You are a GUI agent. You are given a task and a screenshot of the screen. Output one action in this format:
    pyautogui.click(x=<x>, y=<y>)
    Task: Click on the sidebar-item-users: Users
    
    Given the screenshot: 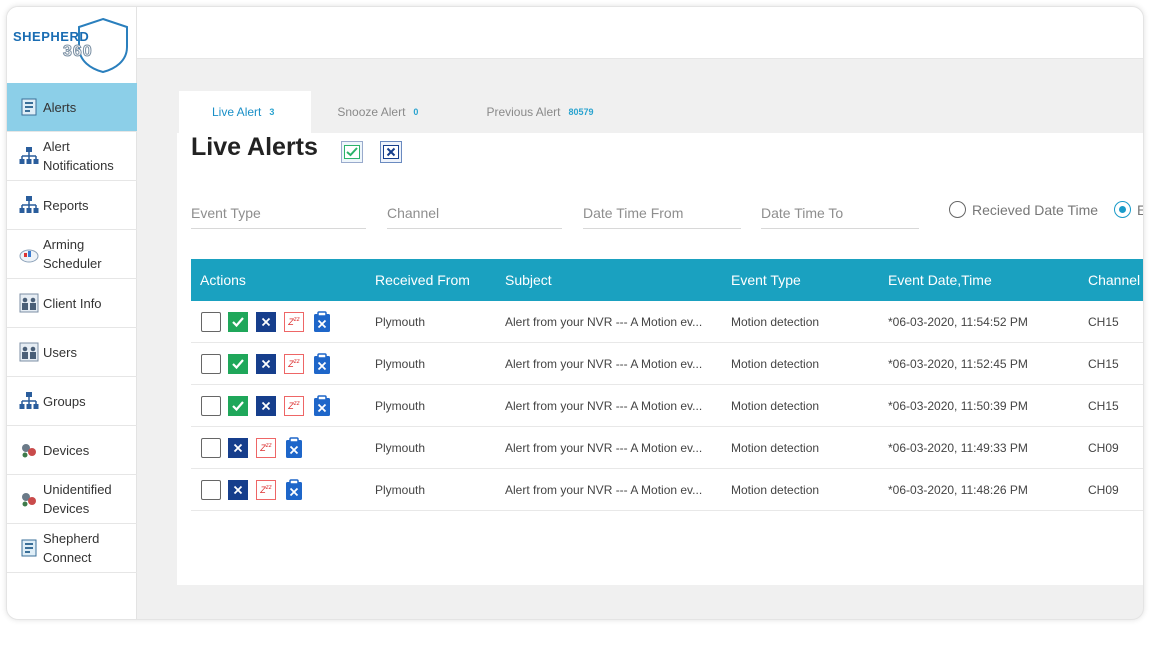 What is the action you would take?
    pyautogui.click(x=72, y=352)
    